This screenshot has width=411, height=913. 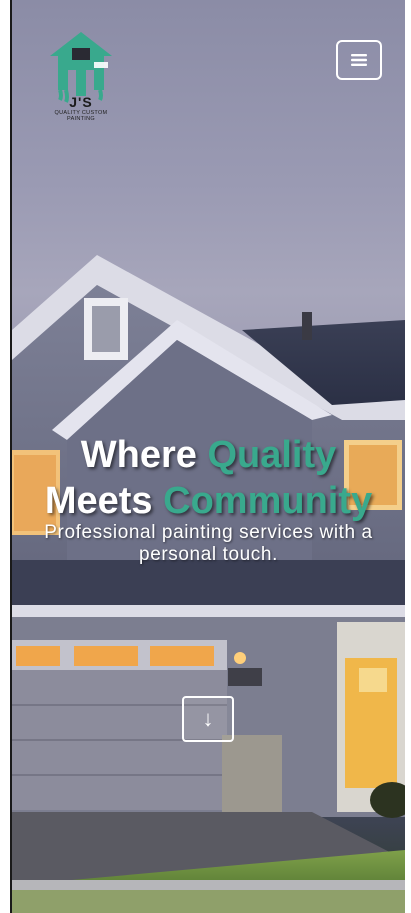 What do you see at coordinates (144, 455) in the screenshot?
I see `hero-title-word-where: Where` at bounding box center [144, 455].